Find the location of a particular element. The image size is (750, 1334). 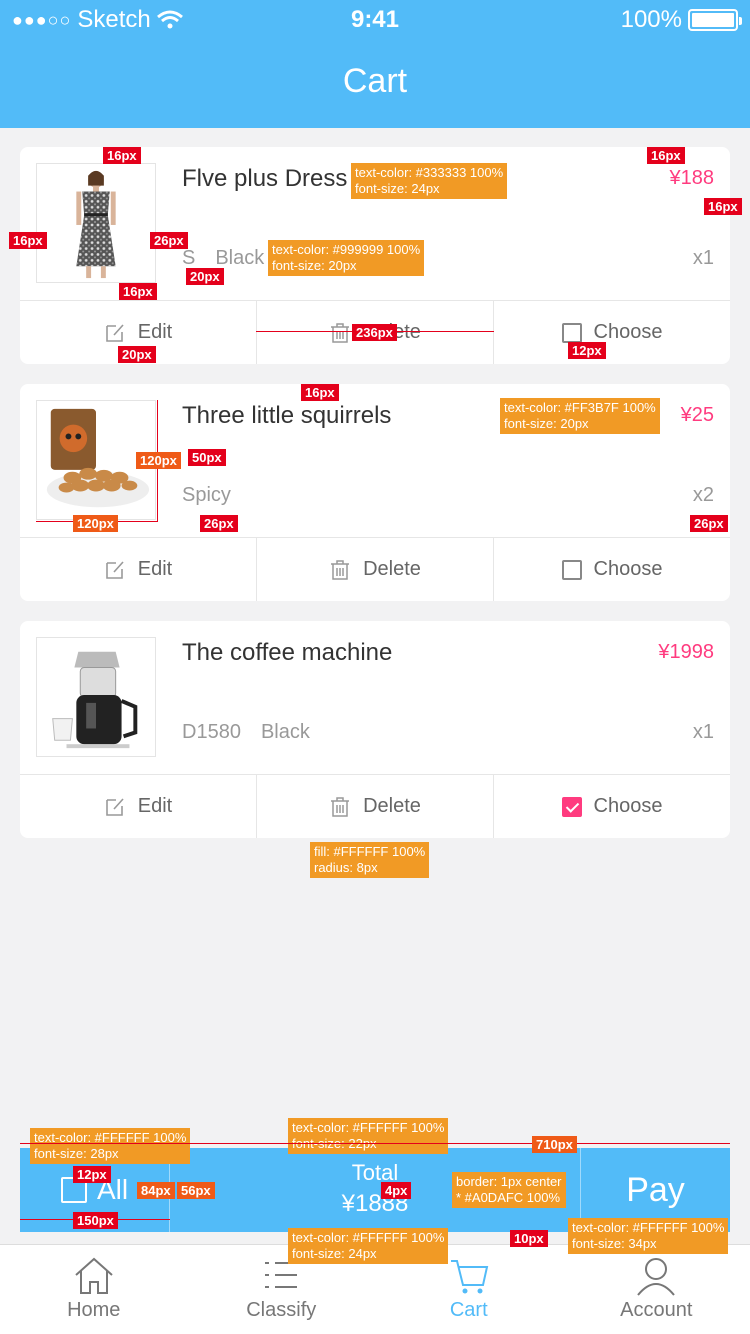

product-price: ¥25 is located at coordinates (697, 415).